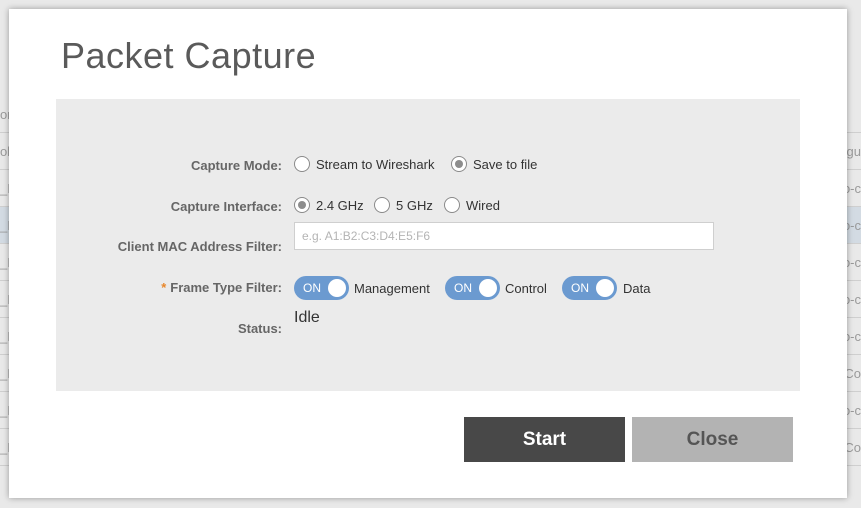  What do you see at coordinates (392, 288) in the screenshot?
I see `toggle-label-management: Management` at bounding box center [392, 288].